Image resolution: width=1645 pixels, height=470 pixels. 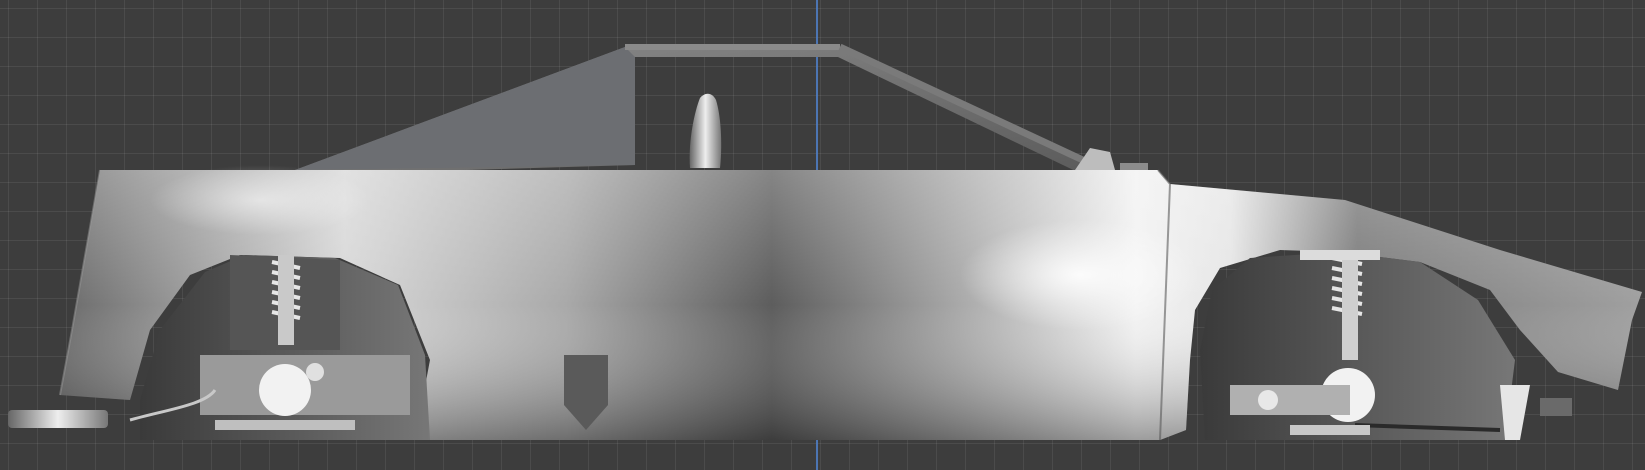 What do you see at coordinates (705, 130) in the screenshot?
I see `seat` at bounding box center [705, 130].